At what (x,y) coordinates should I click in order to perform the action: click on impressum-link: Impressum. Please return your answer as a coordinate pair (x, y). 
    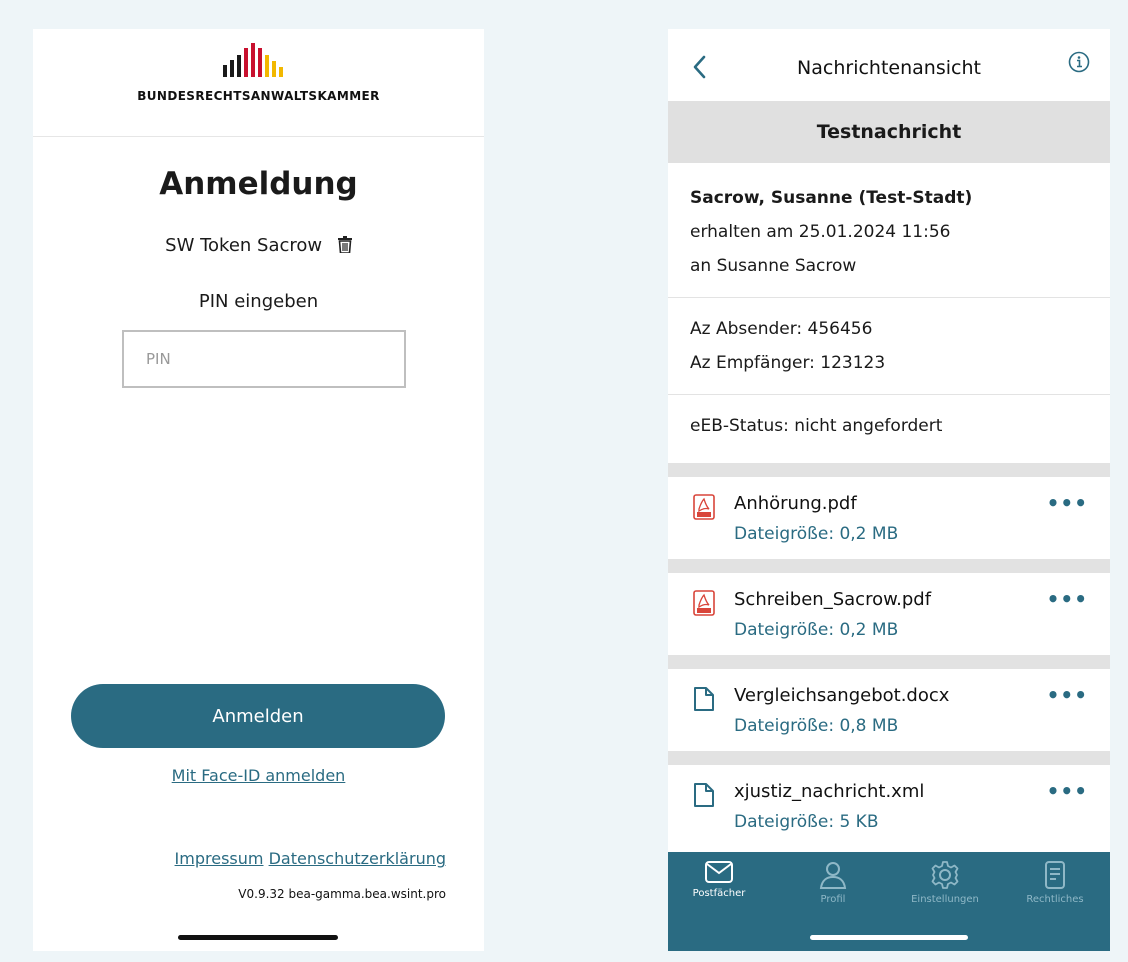
    Looking at the image, I should click on (219, 858).